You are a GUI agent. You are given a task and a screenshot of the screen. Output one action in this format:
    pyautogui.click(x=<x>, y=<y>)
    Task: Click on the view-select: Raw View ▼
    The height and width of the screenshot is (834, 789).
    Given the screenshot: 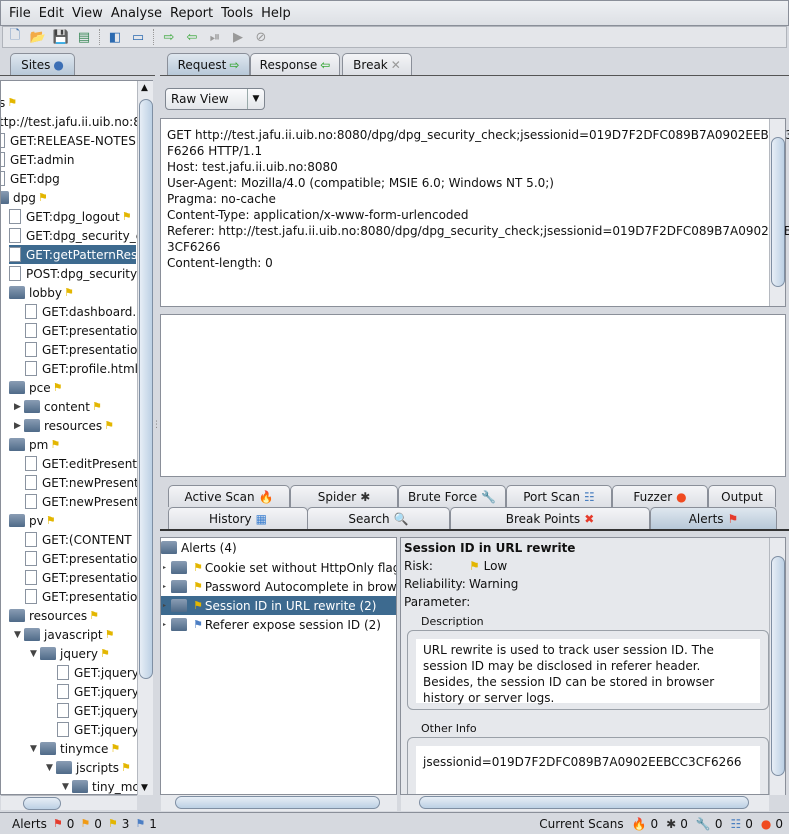 What is the action you would take?
    pyautogui.click(x=215, y=99)
    